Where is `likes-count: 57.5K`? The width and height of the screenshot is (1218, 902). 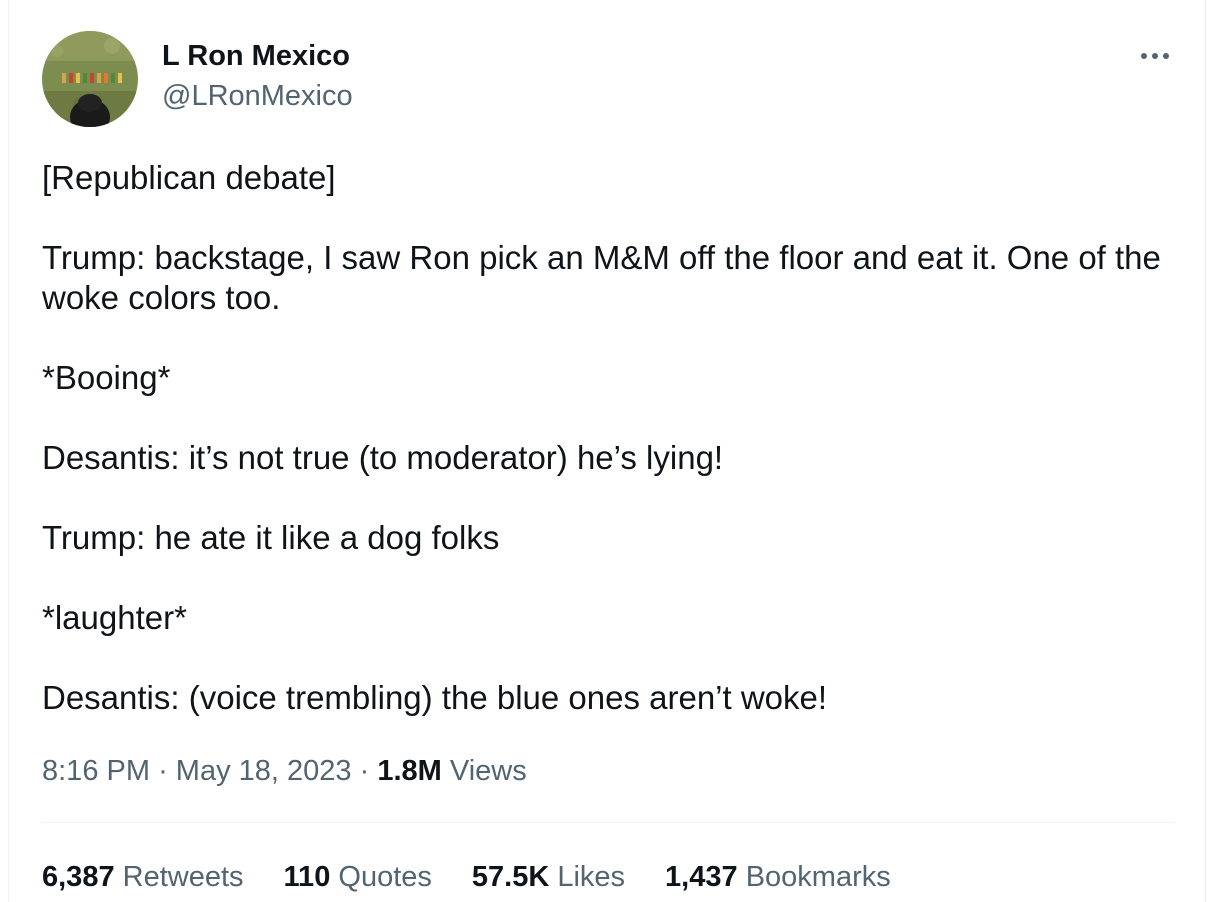
likes-count: 57.5K is located at coordinates (510, 877).